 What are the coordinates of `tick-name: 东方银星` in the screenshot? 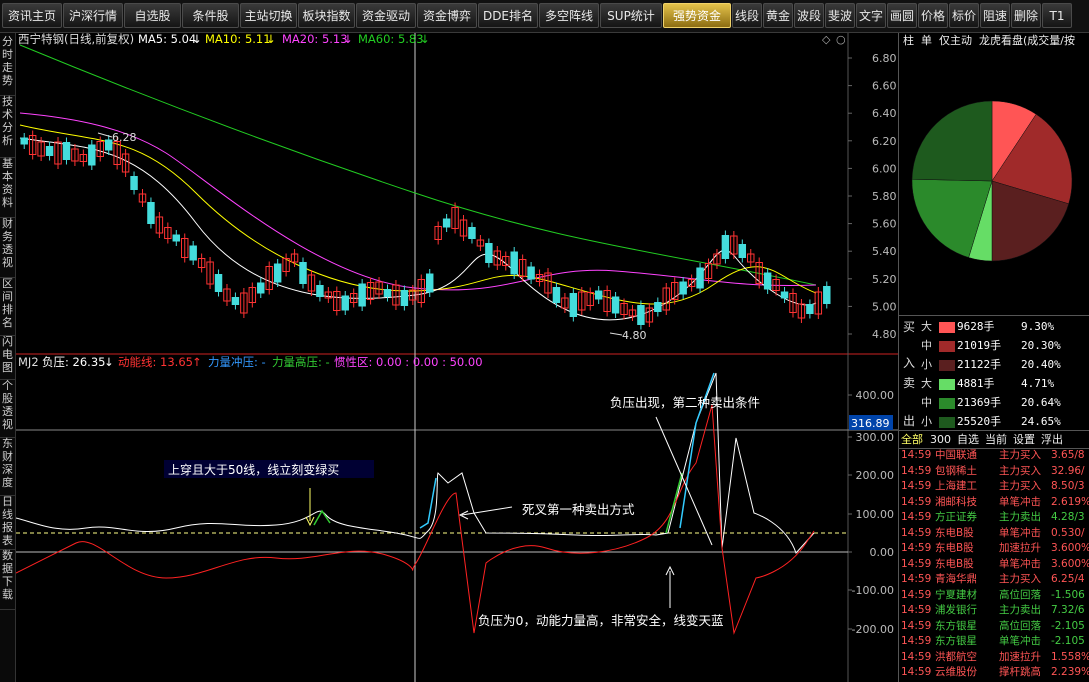 It's located at (956, 641).